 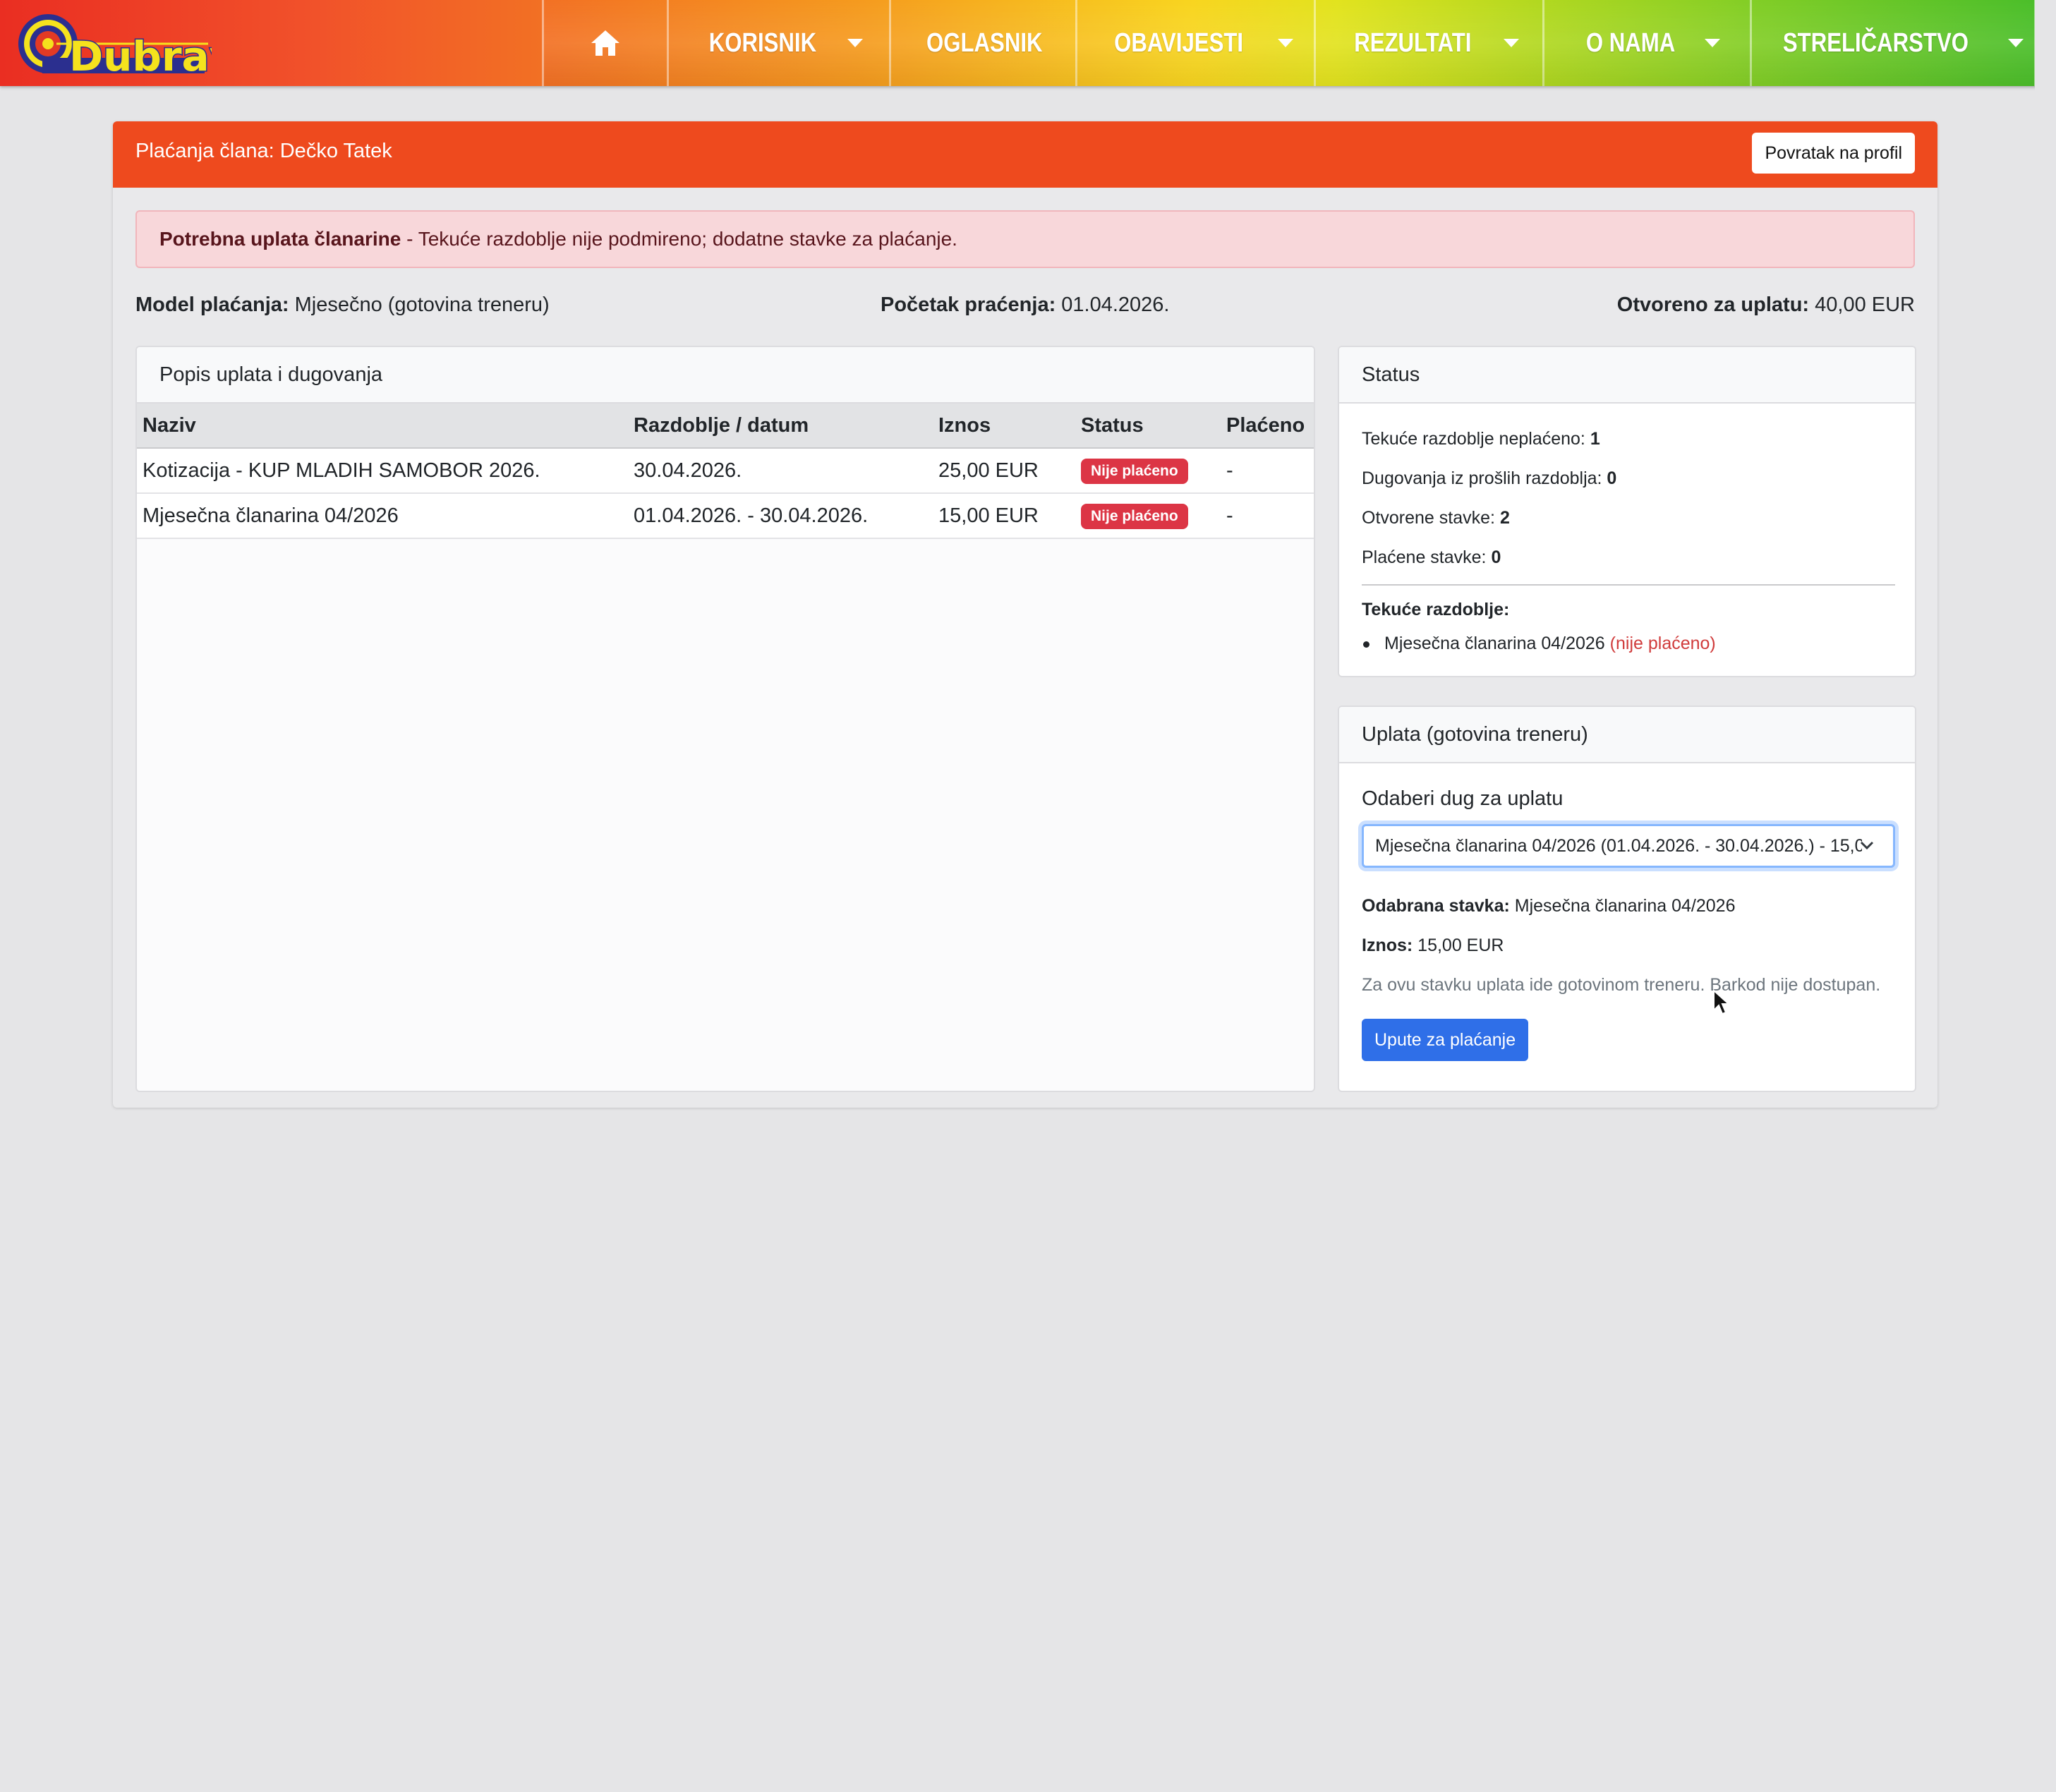 I want to click on dubrava-logo: Dubrava, so click(x=139, y=45).